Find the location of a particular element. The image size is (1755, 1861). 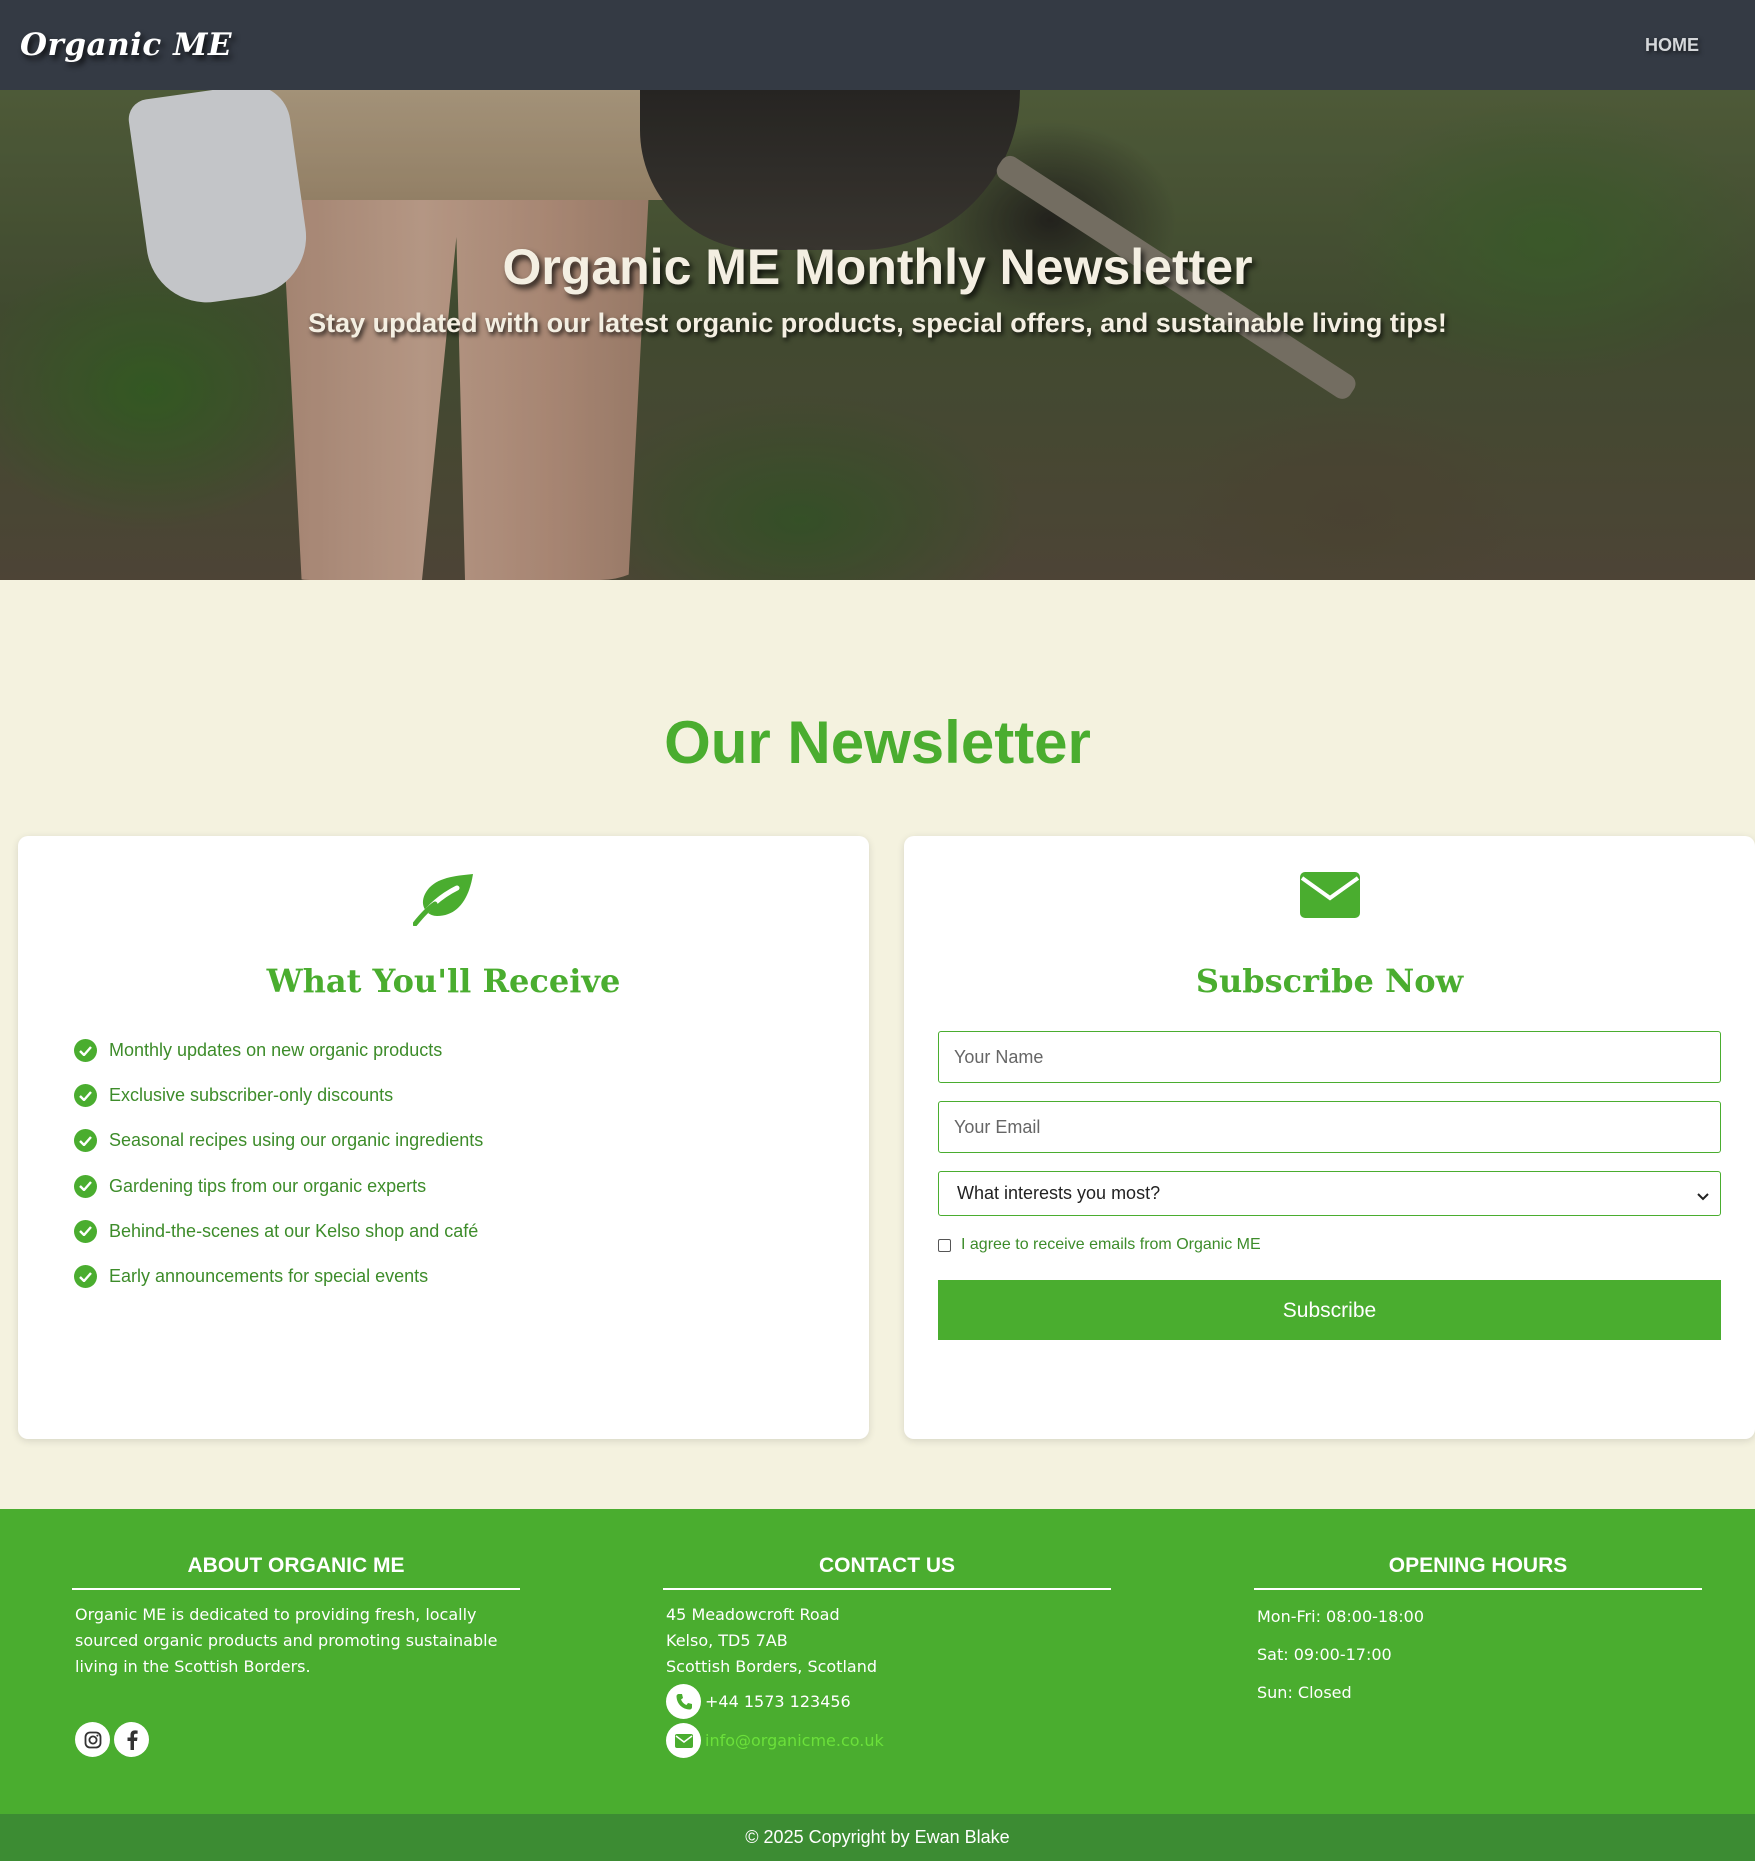

phone-number: +44 1573 123456 is located at coordinates (778, 1701).